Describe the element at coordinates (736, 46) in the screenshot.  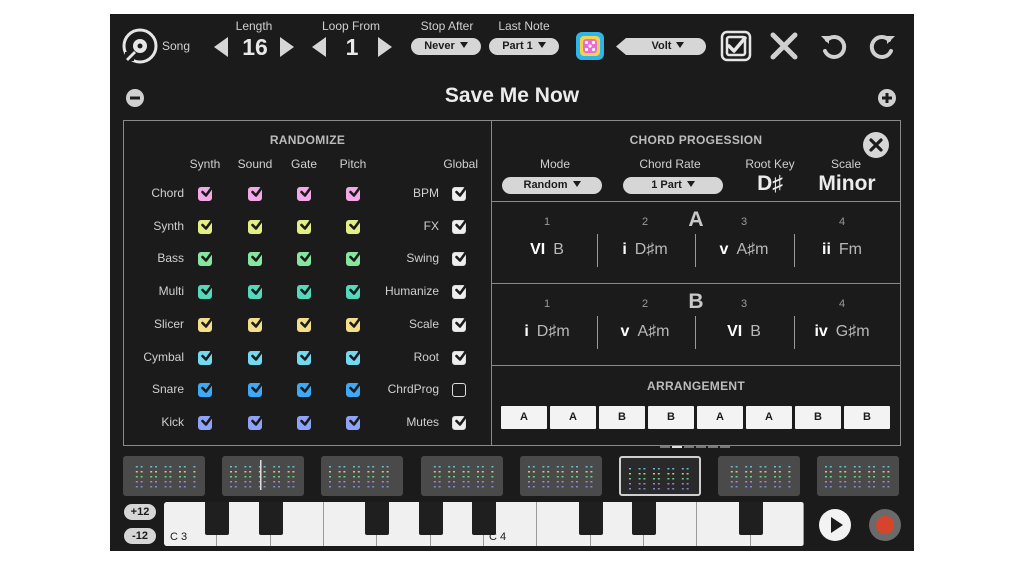
I see `confirm-check-icon` at that location.